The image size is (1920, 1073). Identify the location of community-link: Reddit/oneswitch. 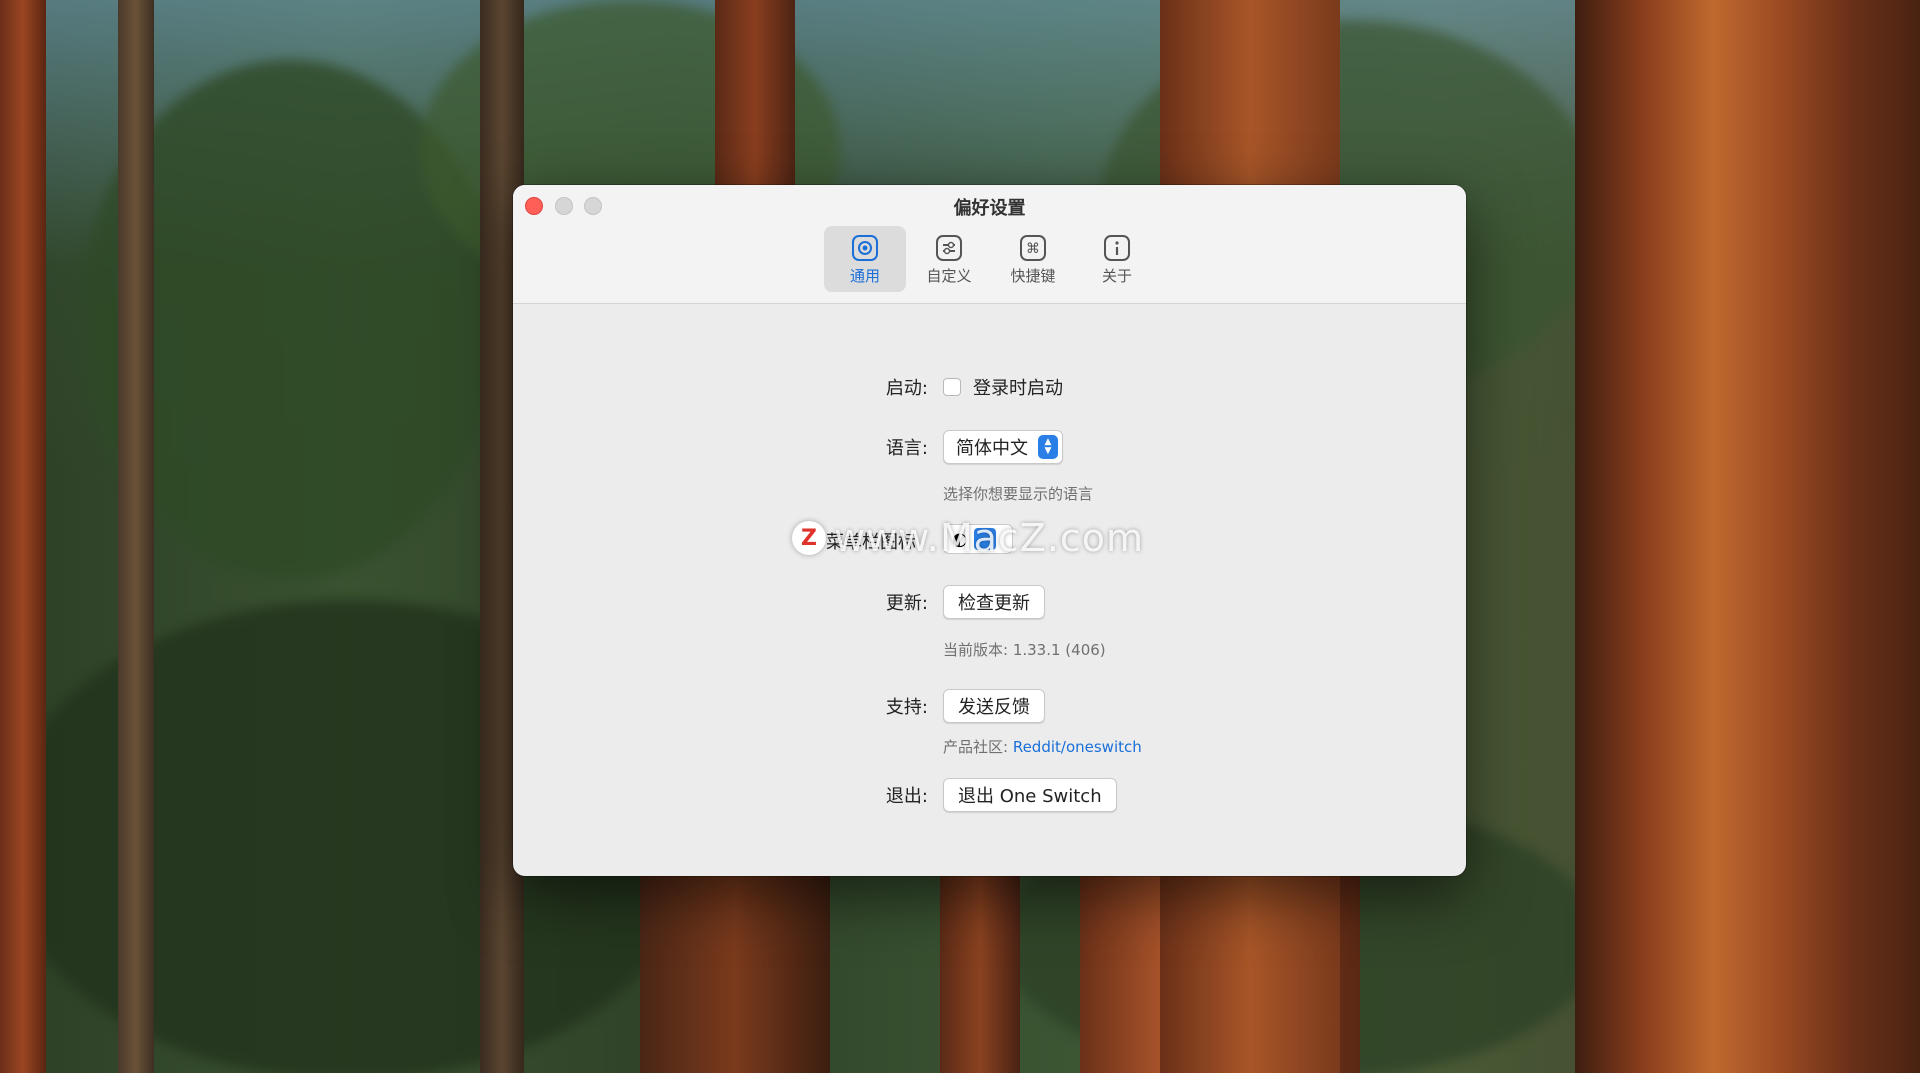
(1077, 747).